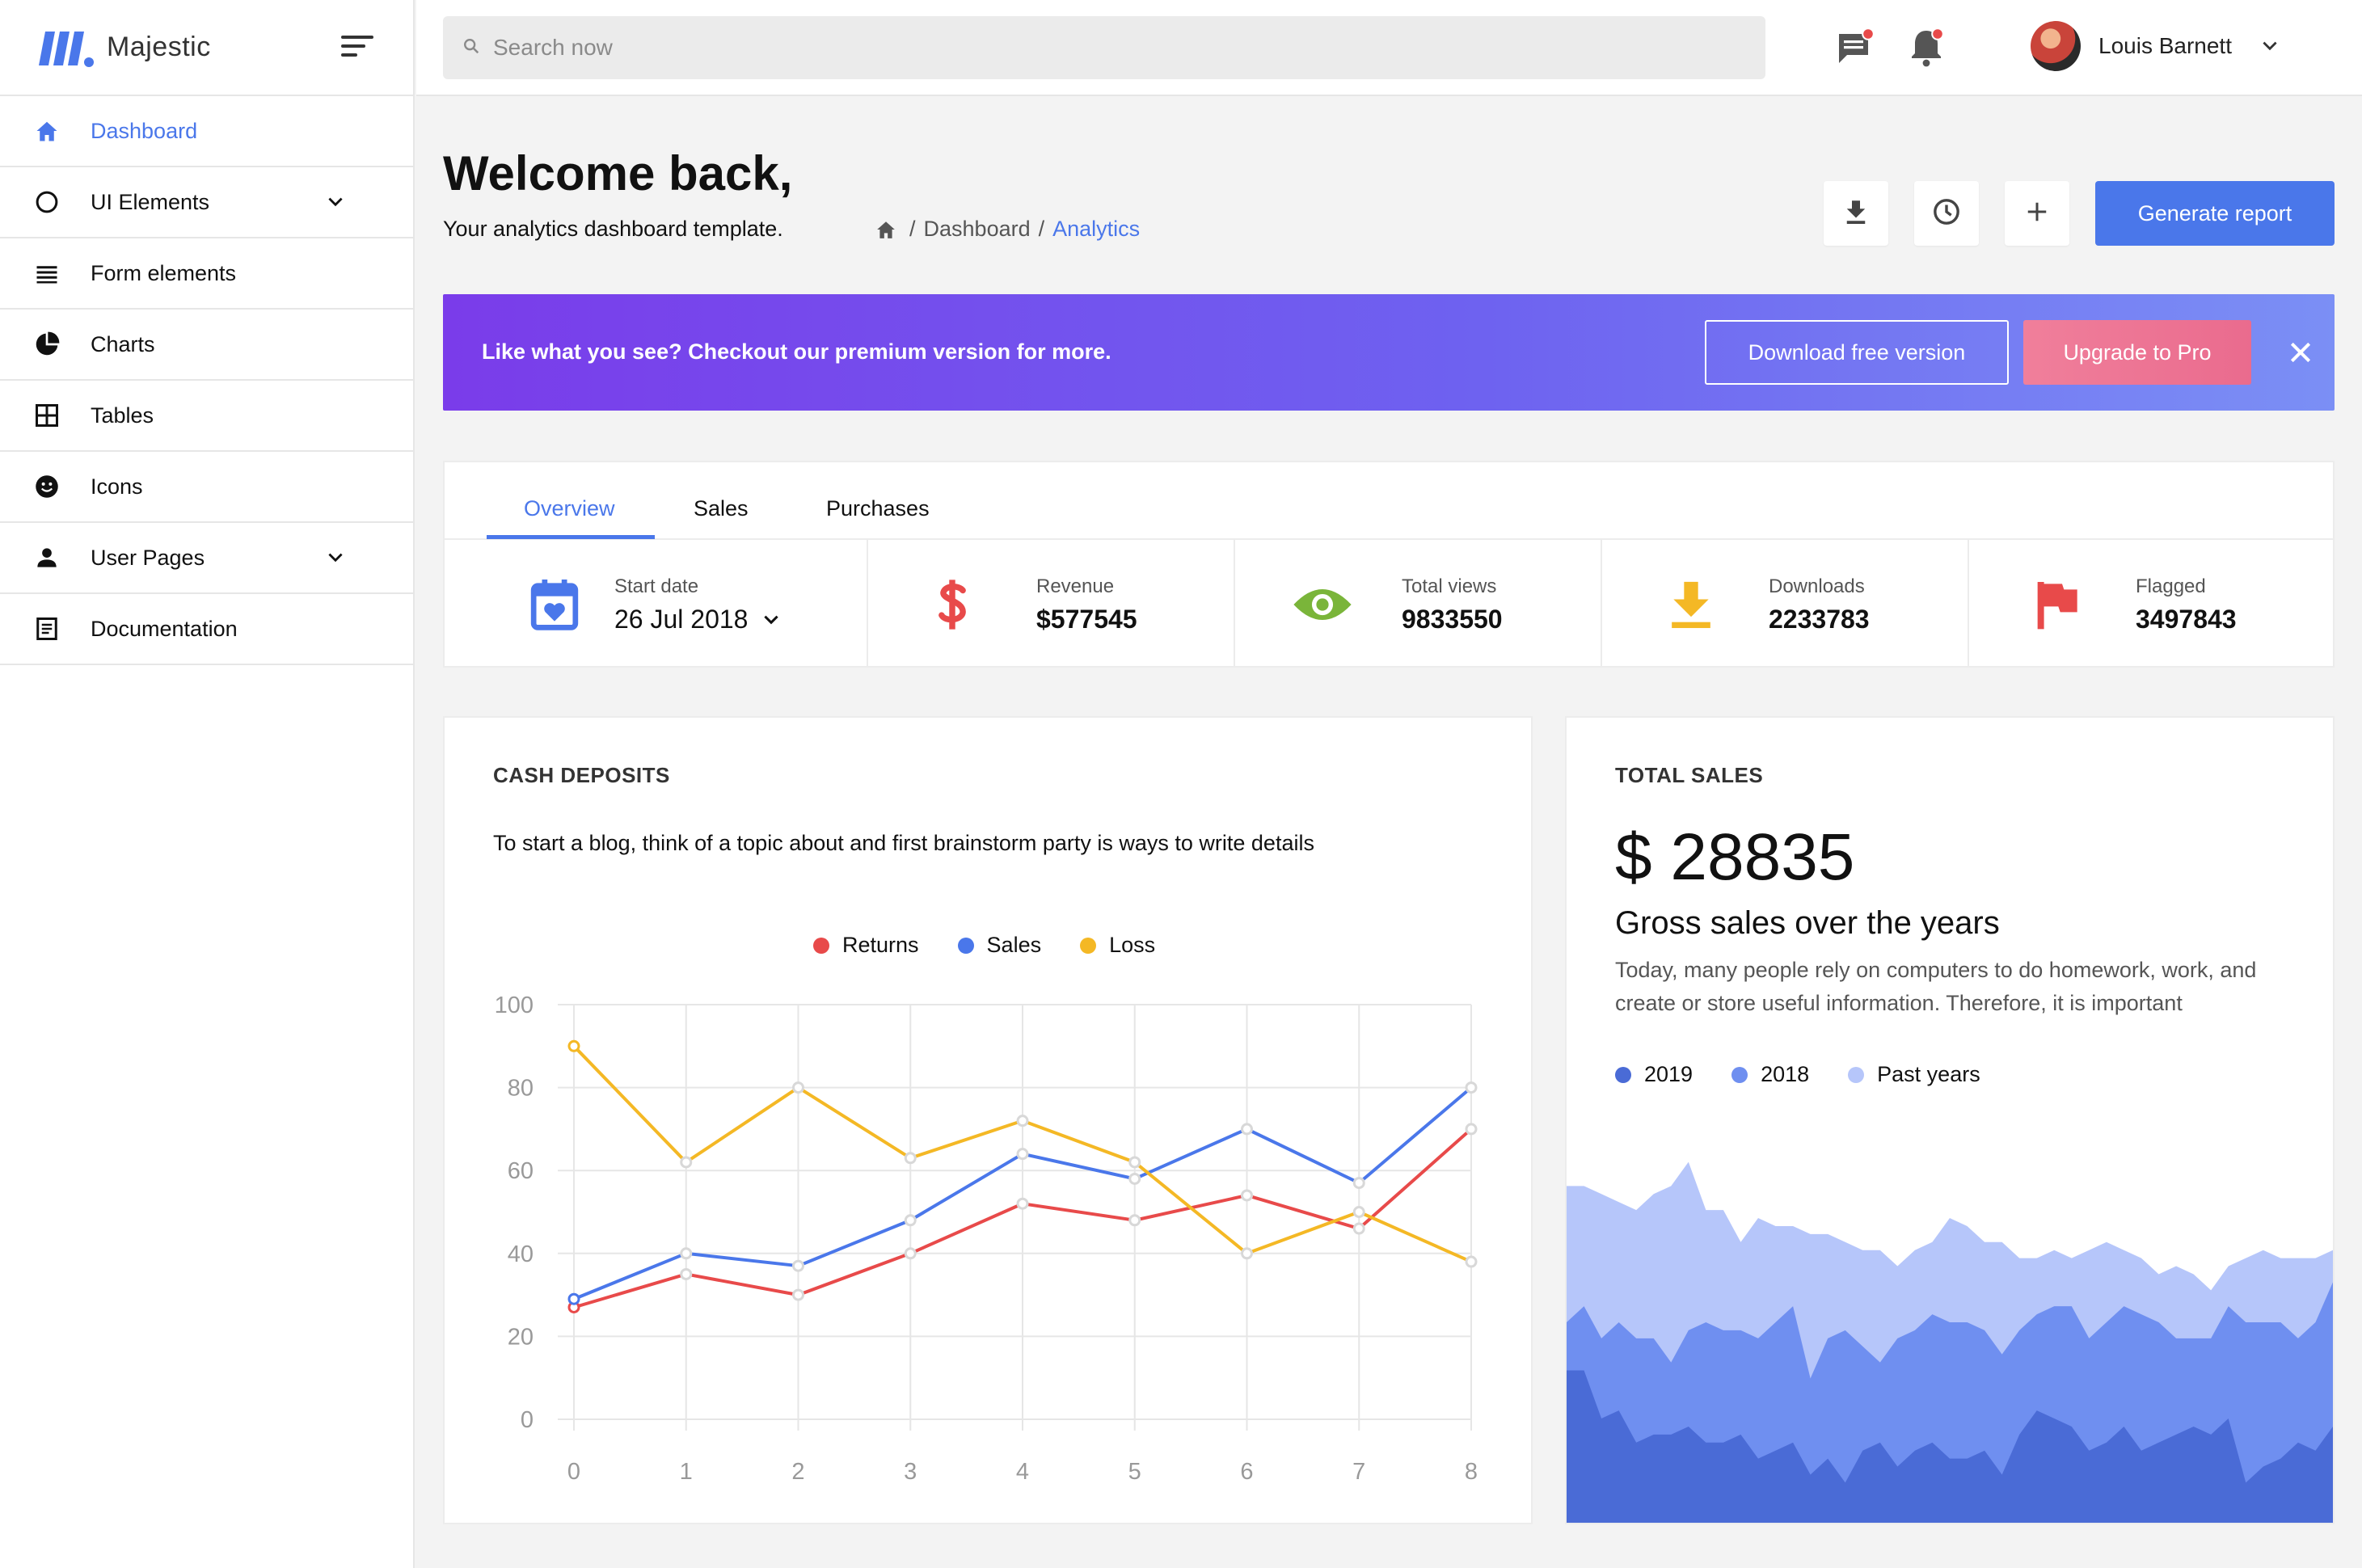 This screenshot has height=1568, width=2362. What do you see at coordinates (1076, 586) in the screenshot?
I see `stat-label: Revenue` at bounding box center [1076, 586].